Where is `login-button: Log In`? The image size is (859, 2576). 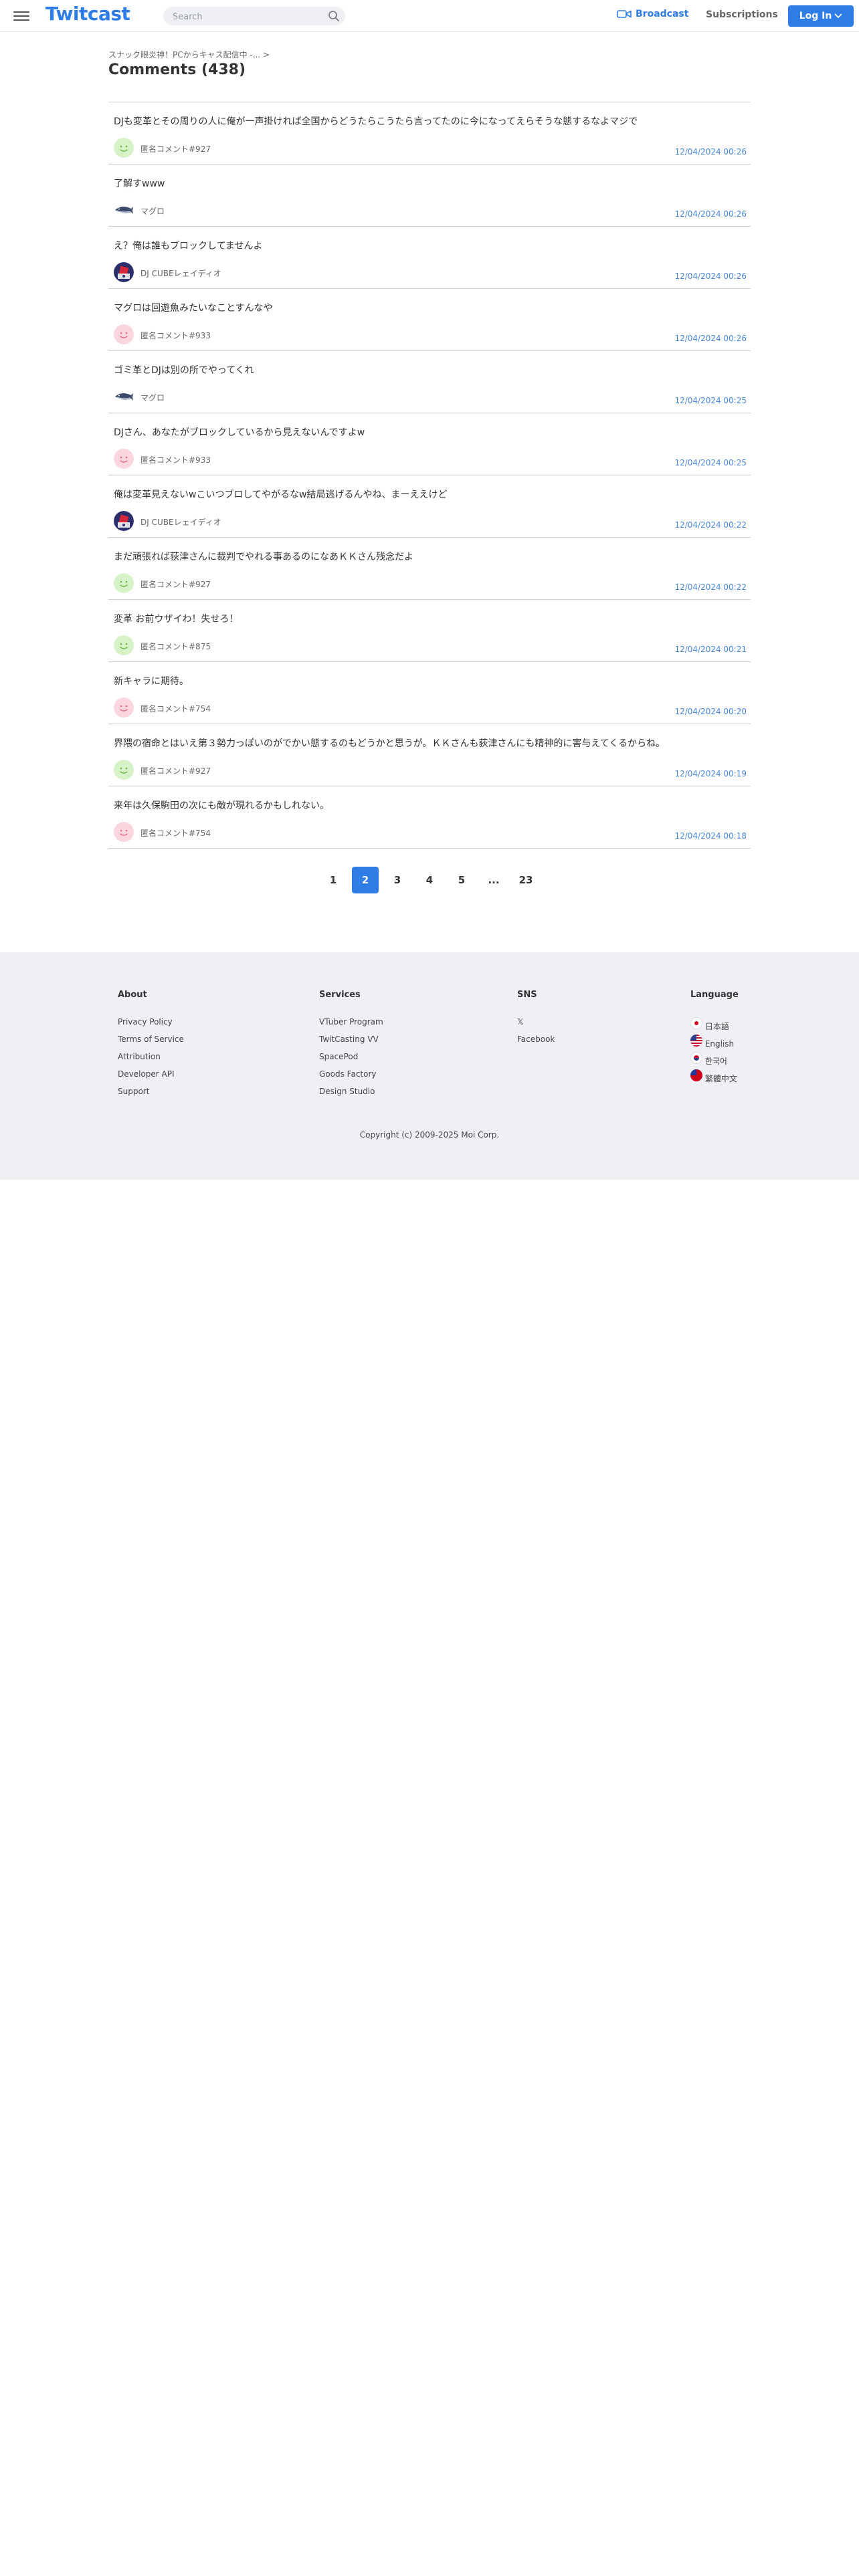 login-button: Log In is located at coordinates (821, 16).